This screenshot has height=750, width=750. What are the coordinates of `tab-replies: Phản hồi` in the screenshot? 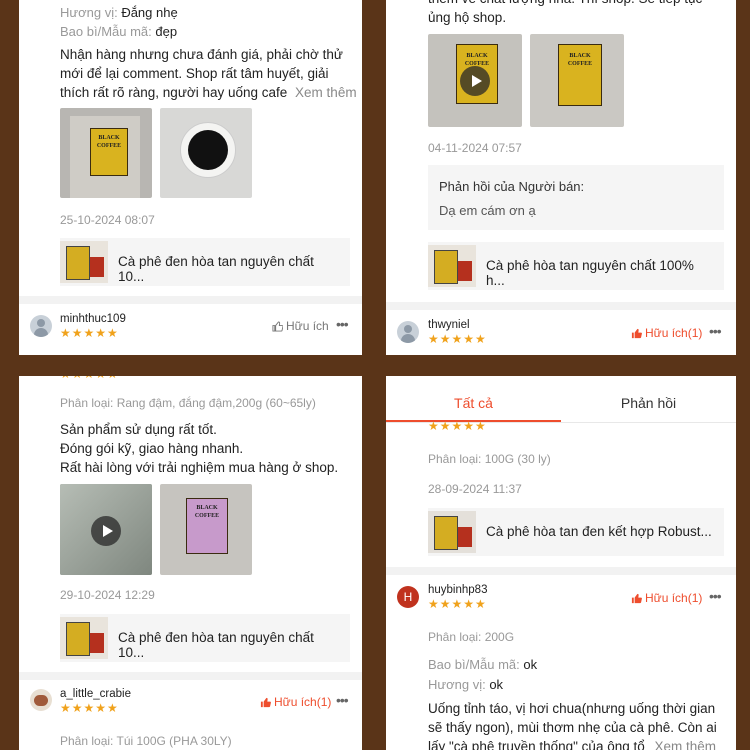 It's located at (648, 403).